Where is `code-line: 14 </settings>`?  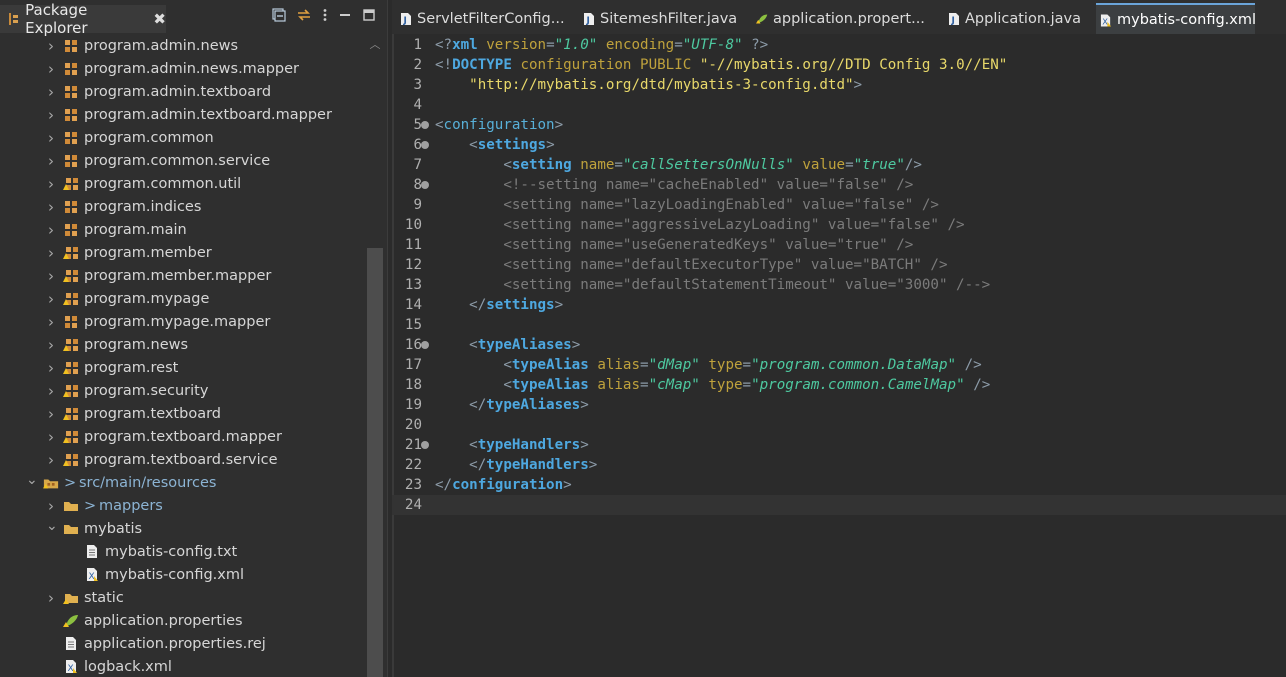
code-line: 14 </settings> is located at coordinates (839, 305).